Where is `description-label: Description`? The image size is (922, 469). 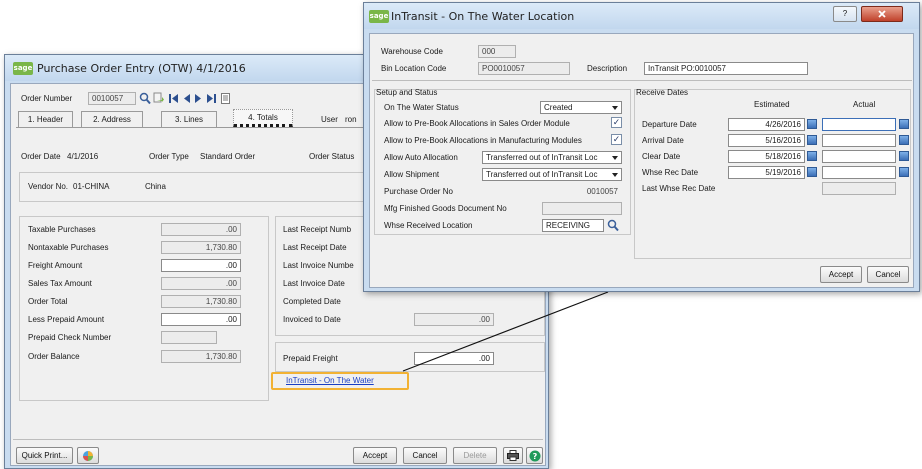 description-label: Description is located at coordinates (607, 68).